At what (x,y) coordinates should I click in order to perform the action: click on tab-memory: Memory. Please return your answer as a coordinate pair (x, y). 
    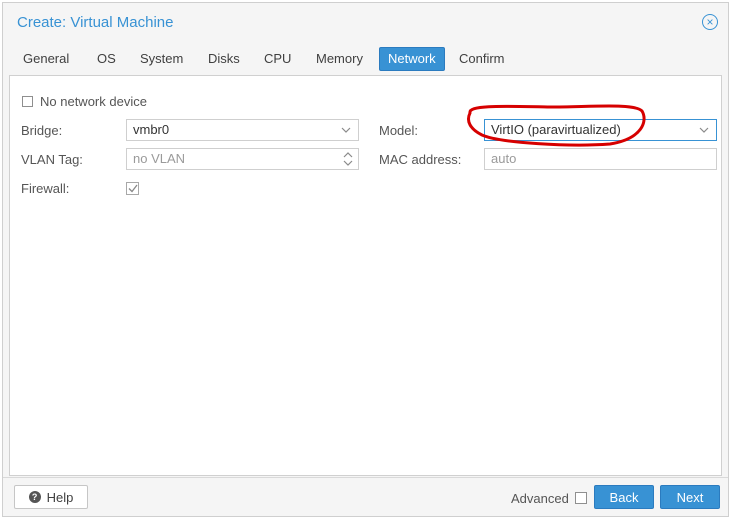
    Looking at the image, I should click on (339, 59).